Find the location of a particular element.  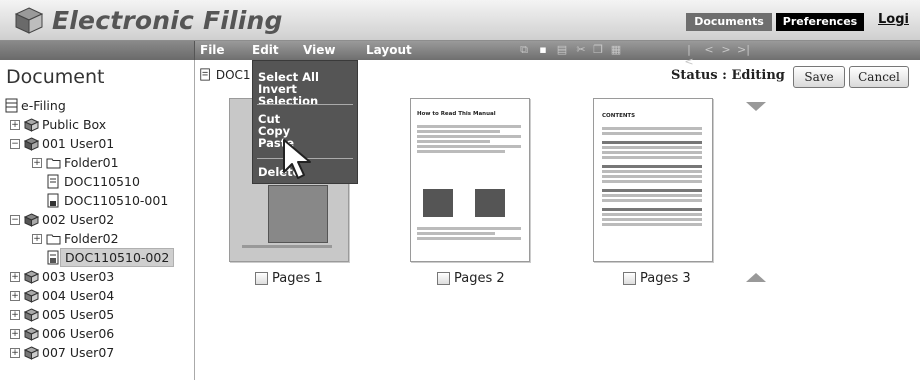

tree-item-folder02: + Folder02 is located at coordinates (99, 238).